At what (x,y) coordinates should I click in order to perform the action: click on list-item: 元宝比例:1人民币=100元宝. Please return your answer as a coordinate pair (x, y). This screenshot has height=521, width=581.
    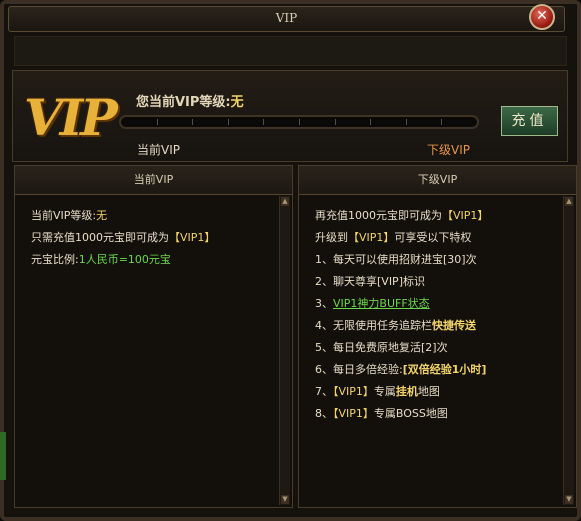
    Looking at the image, I should click on (101, 259).